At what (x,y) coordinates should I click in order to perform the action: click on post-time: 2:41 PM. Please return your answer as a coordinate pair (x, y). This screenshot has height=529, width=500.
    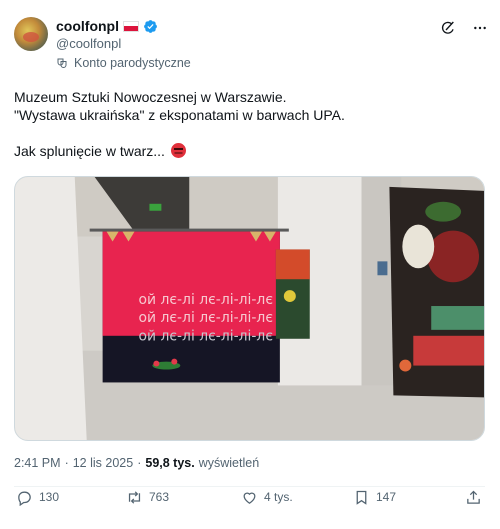
    Looking at the image, I should click on (37, 463).